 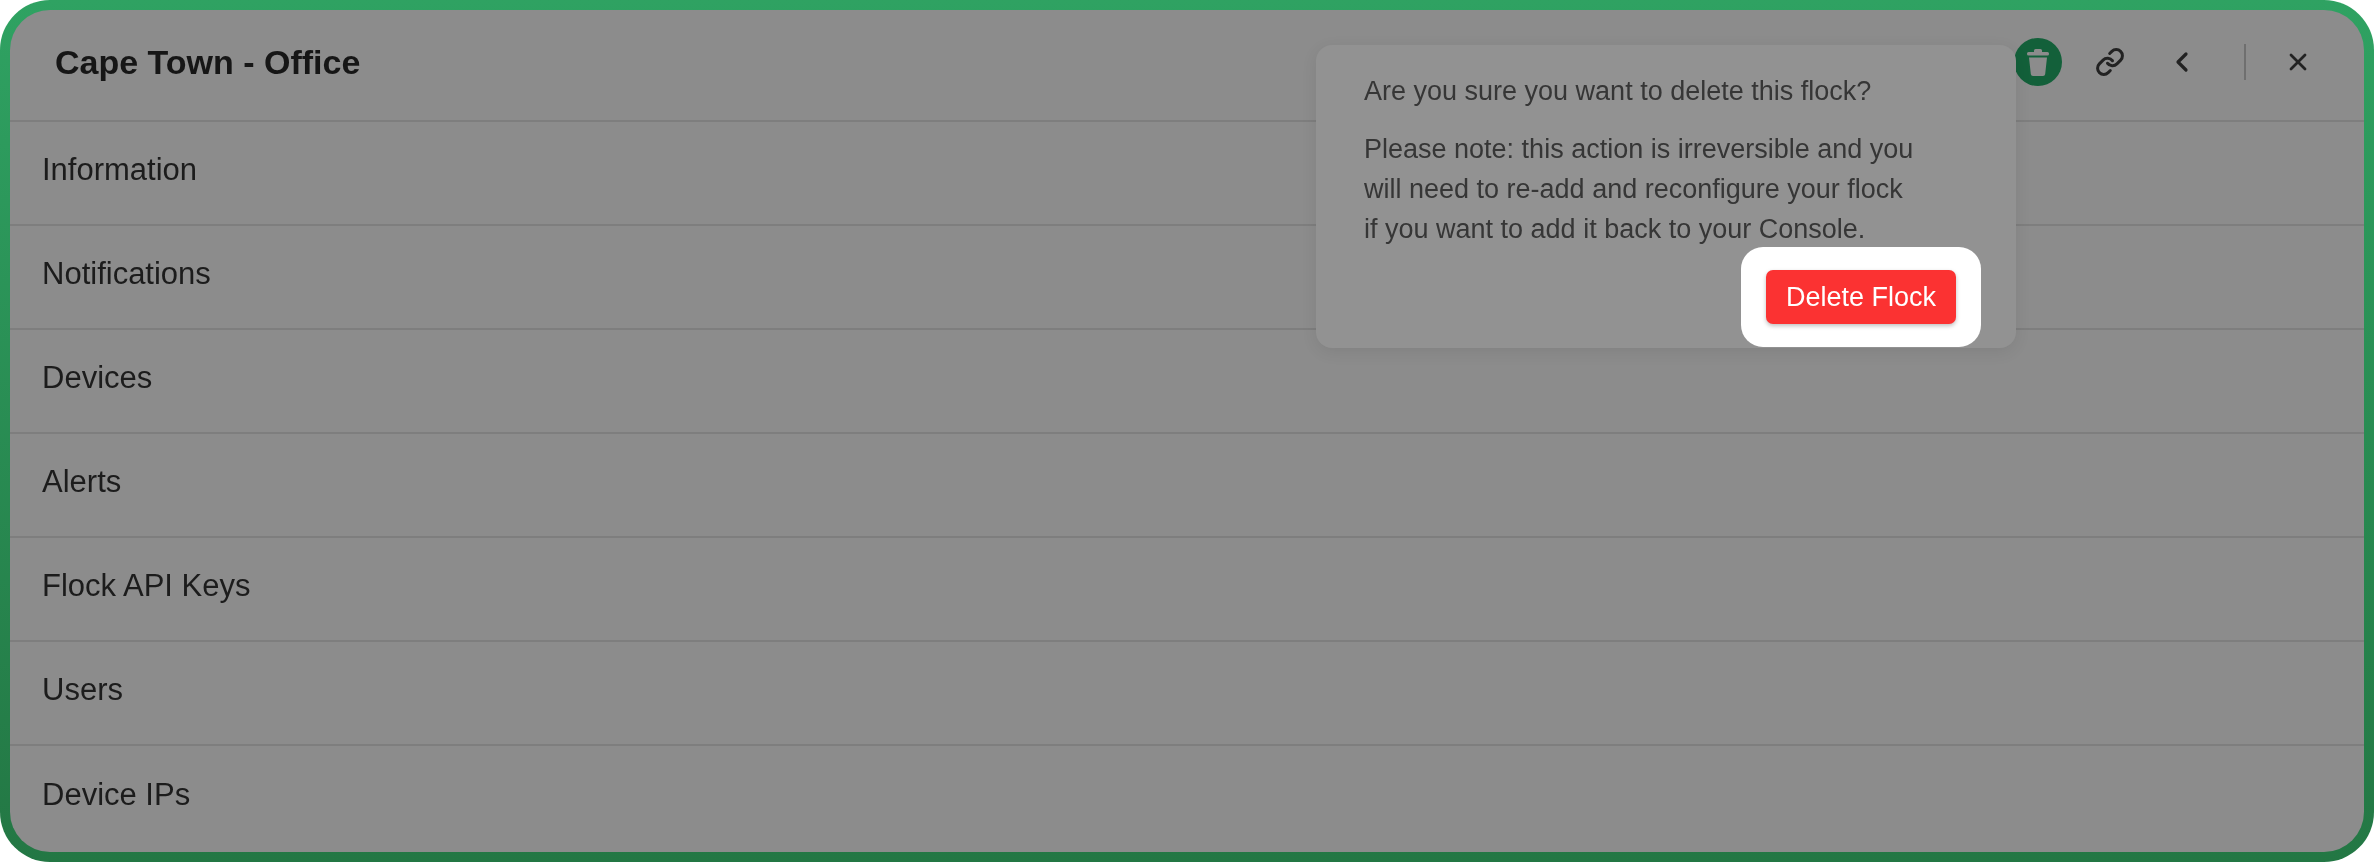 I want to click on trash-icon, so click(x=2038, y=62).